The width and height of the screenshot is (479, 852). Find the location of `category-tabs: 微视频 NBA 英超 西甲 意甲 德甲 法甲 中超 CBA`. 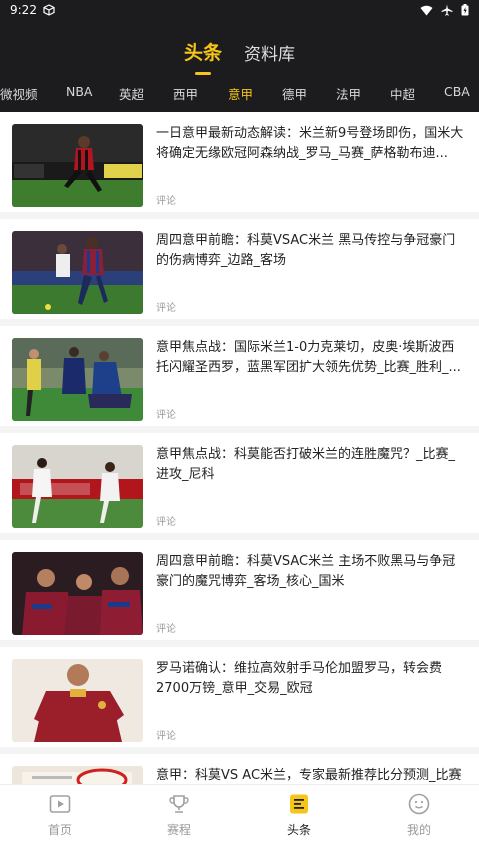

category-tabs: 微视频 NBA 英超 西甲 意甲 德甲 法甲 中超 CBA is located at coordinates (239, 93).